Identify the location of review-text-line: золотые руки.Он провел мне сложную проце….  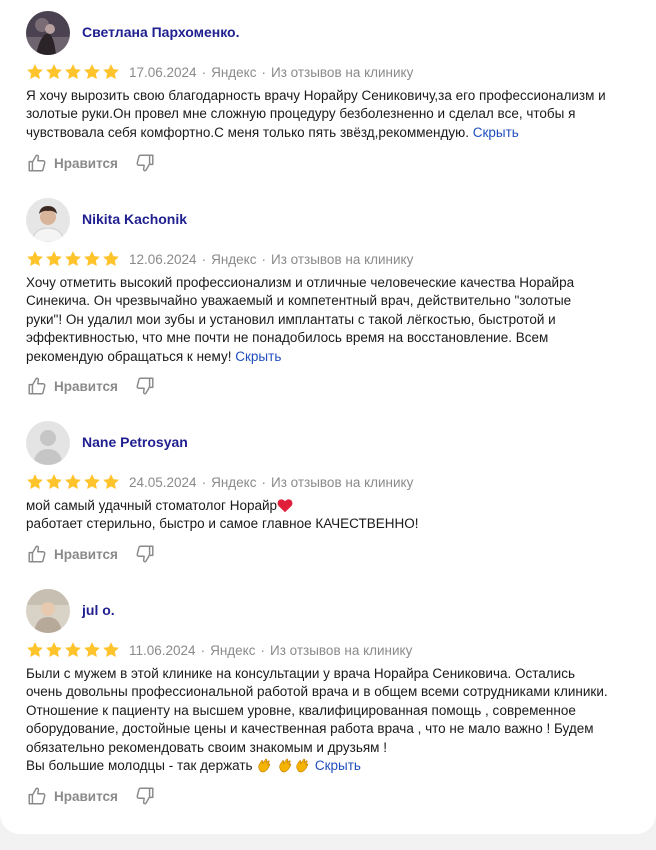
(301, 114).